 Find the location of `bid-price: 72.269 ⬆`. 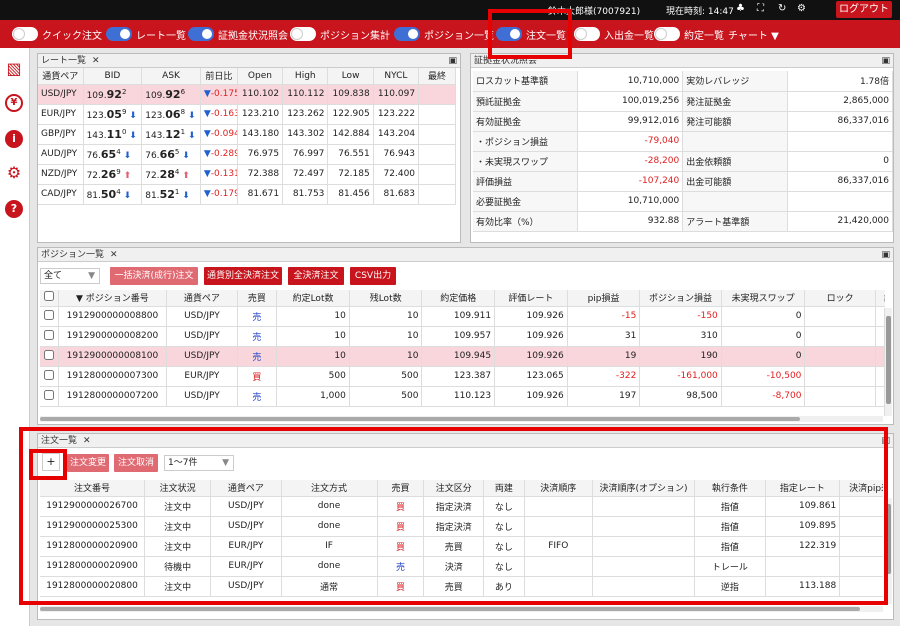

bid-price: 72.269 ⬆ is located at coordinates (113, 174).